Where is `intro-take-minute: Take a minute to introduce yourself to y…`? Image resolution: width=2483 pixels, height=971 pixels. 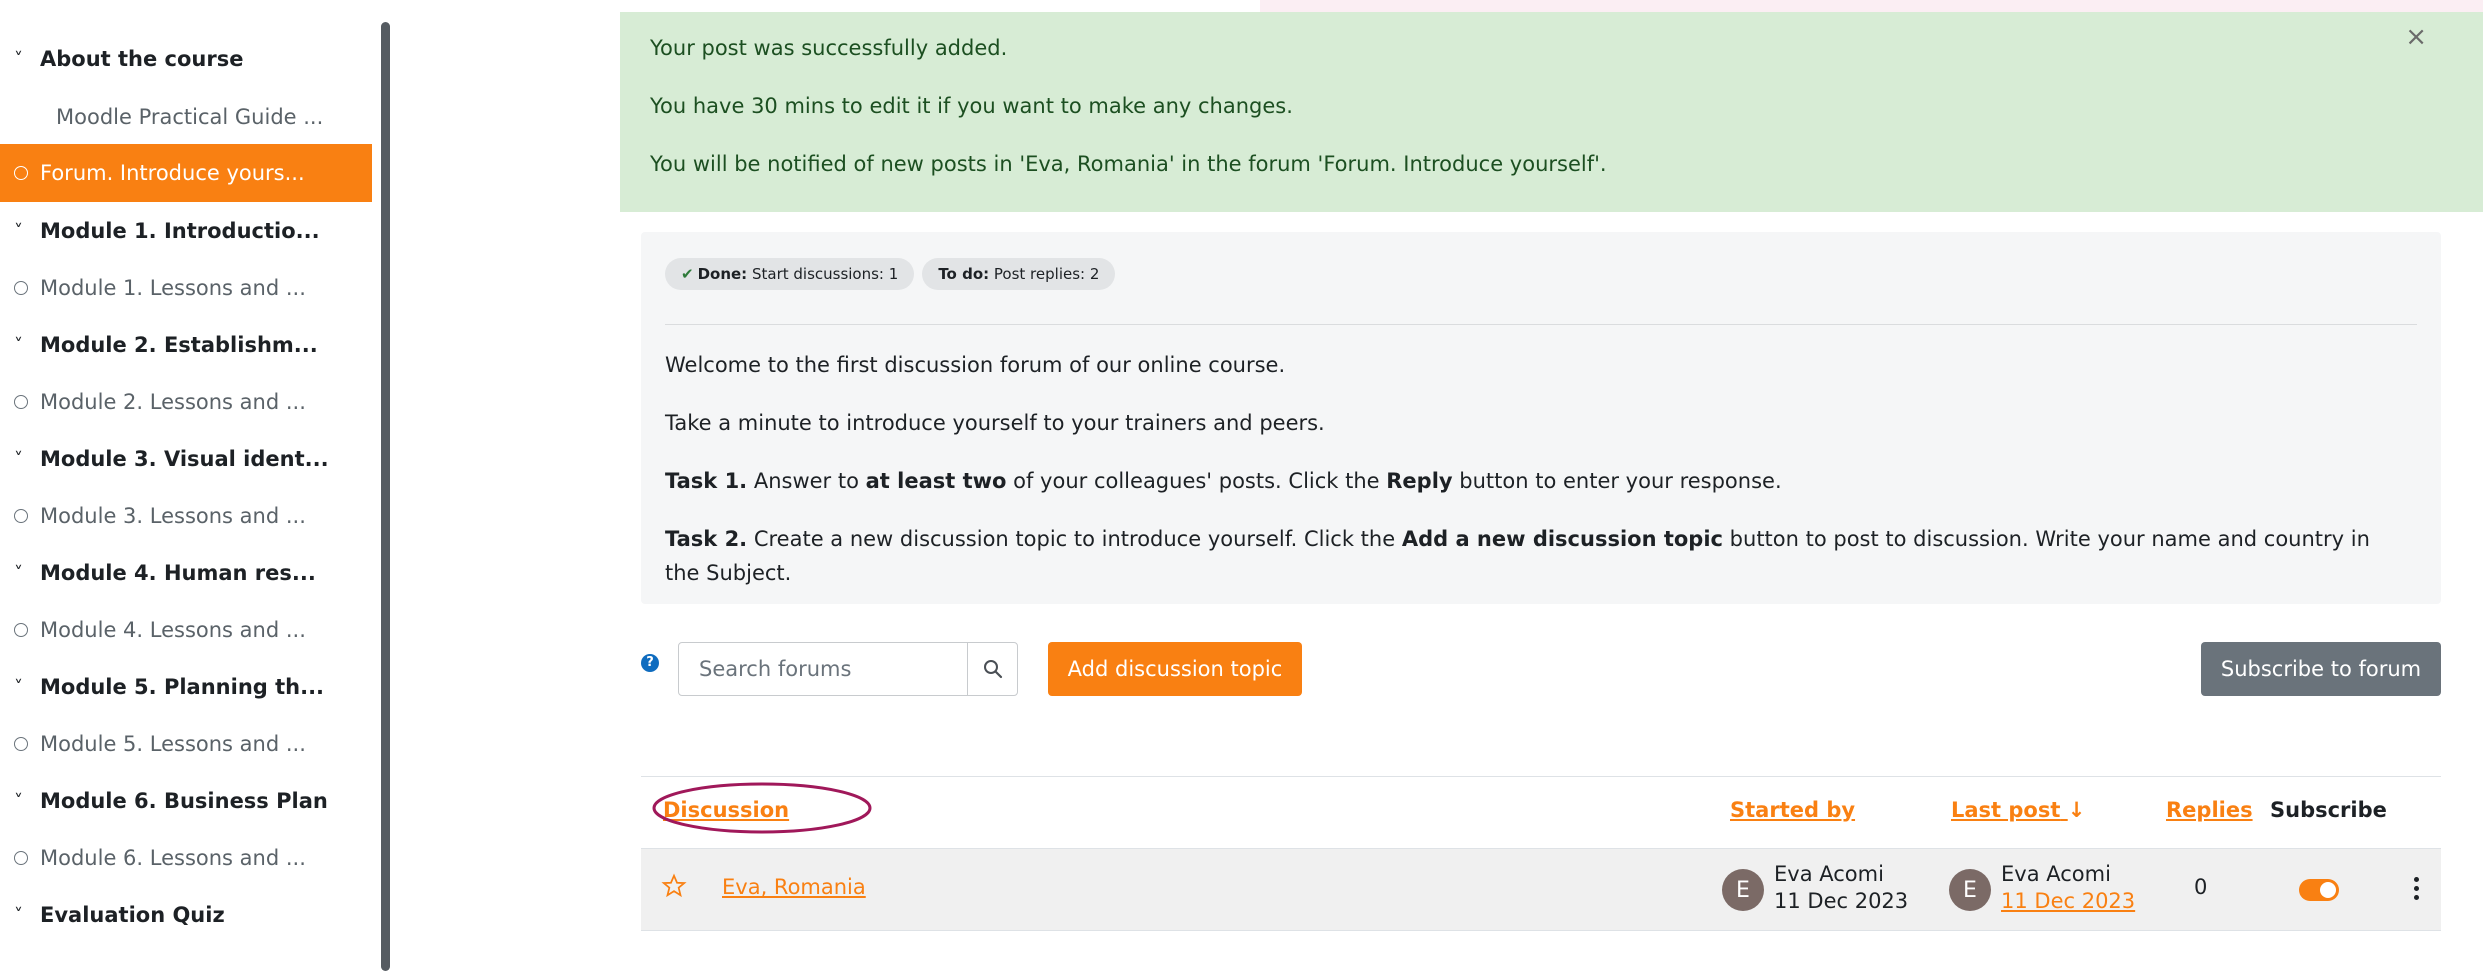 intro-take-minute: Take a minute to introduce yourself to y… is located at coordinates (995, 423).